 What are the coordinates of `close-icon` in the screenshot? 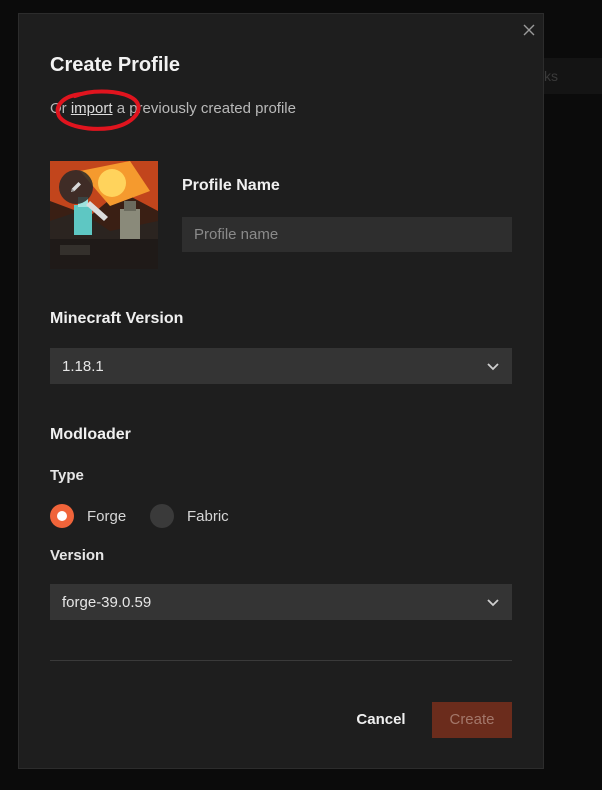 It's located at (529, 30).